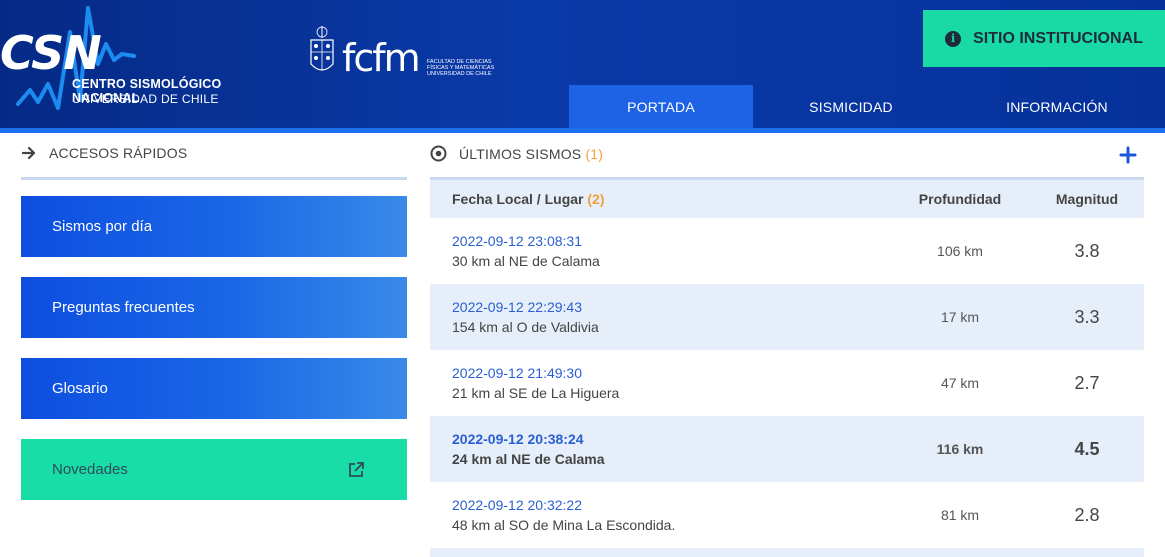 The image size is (1165, 557). I want to click on column-depth: Profundidad, so click(960, 199).